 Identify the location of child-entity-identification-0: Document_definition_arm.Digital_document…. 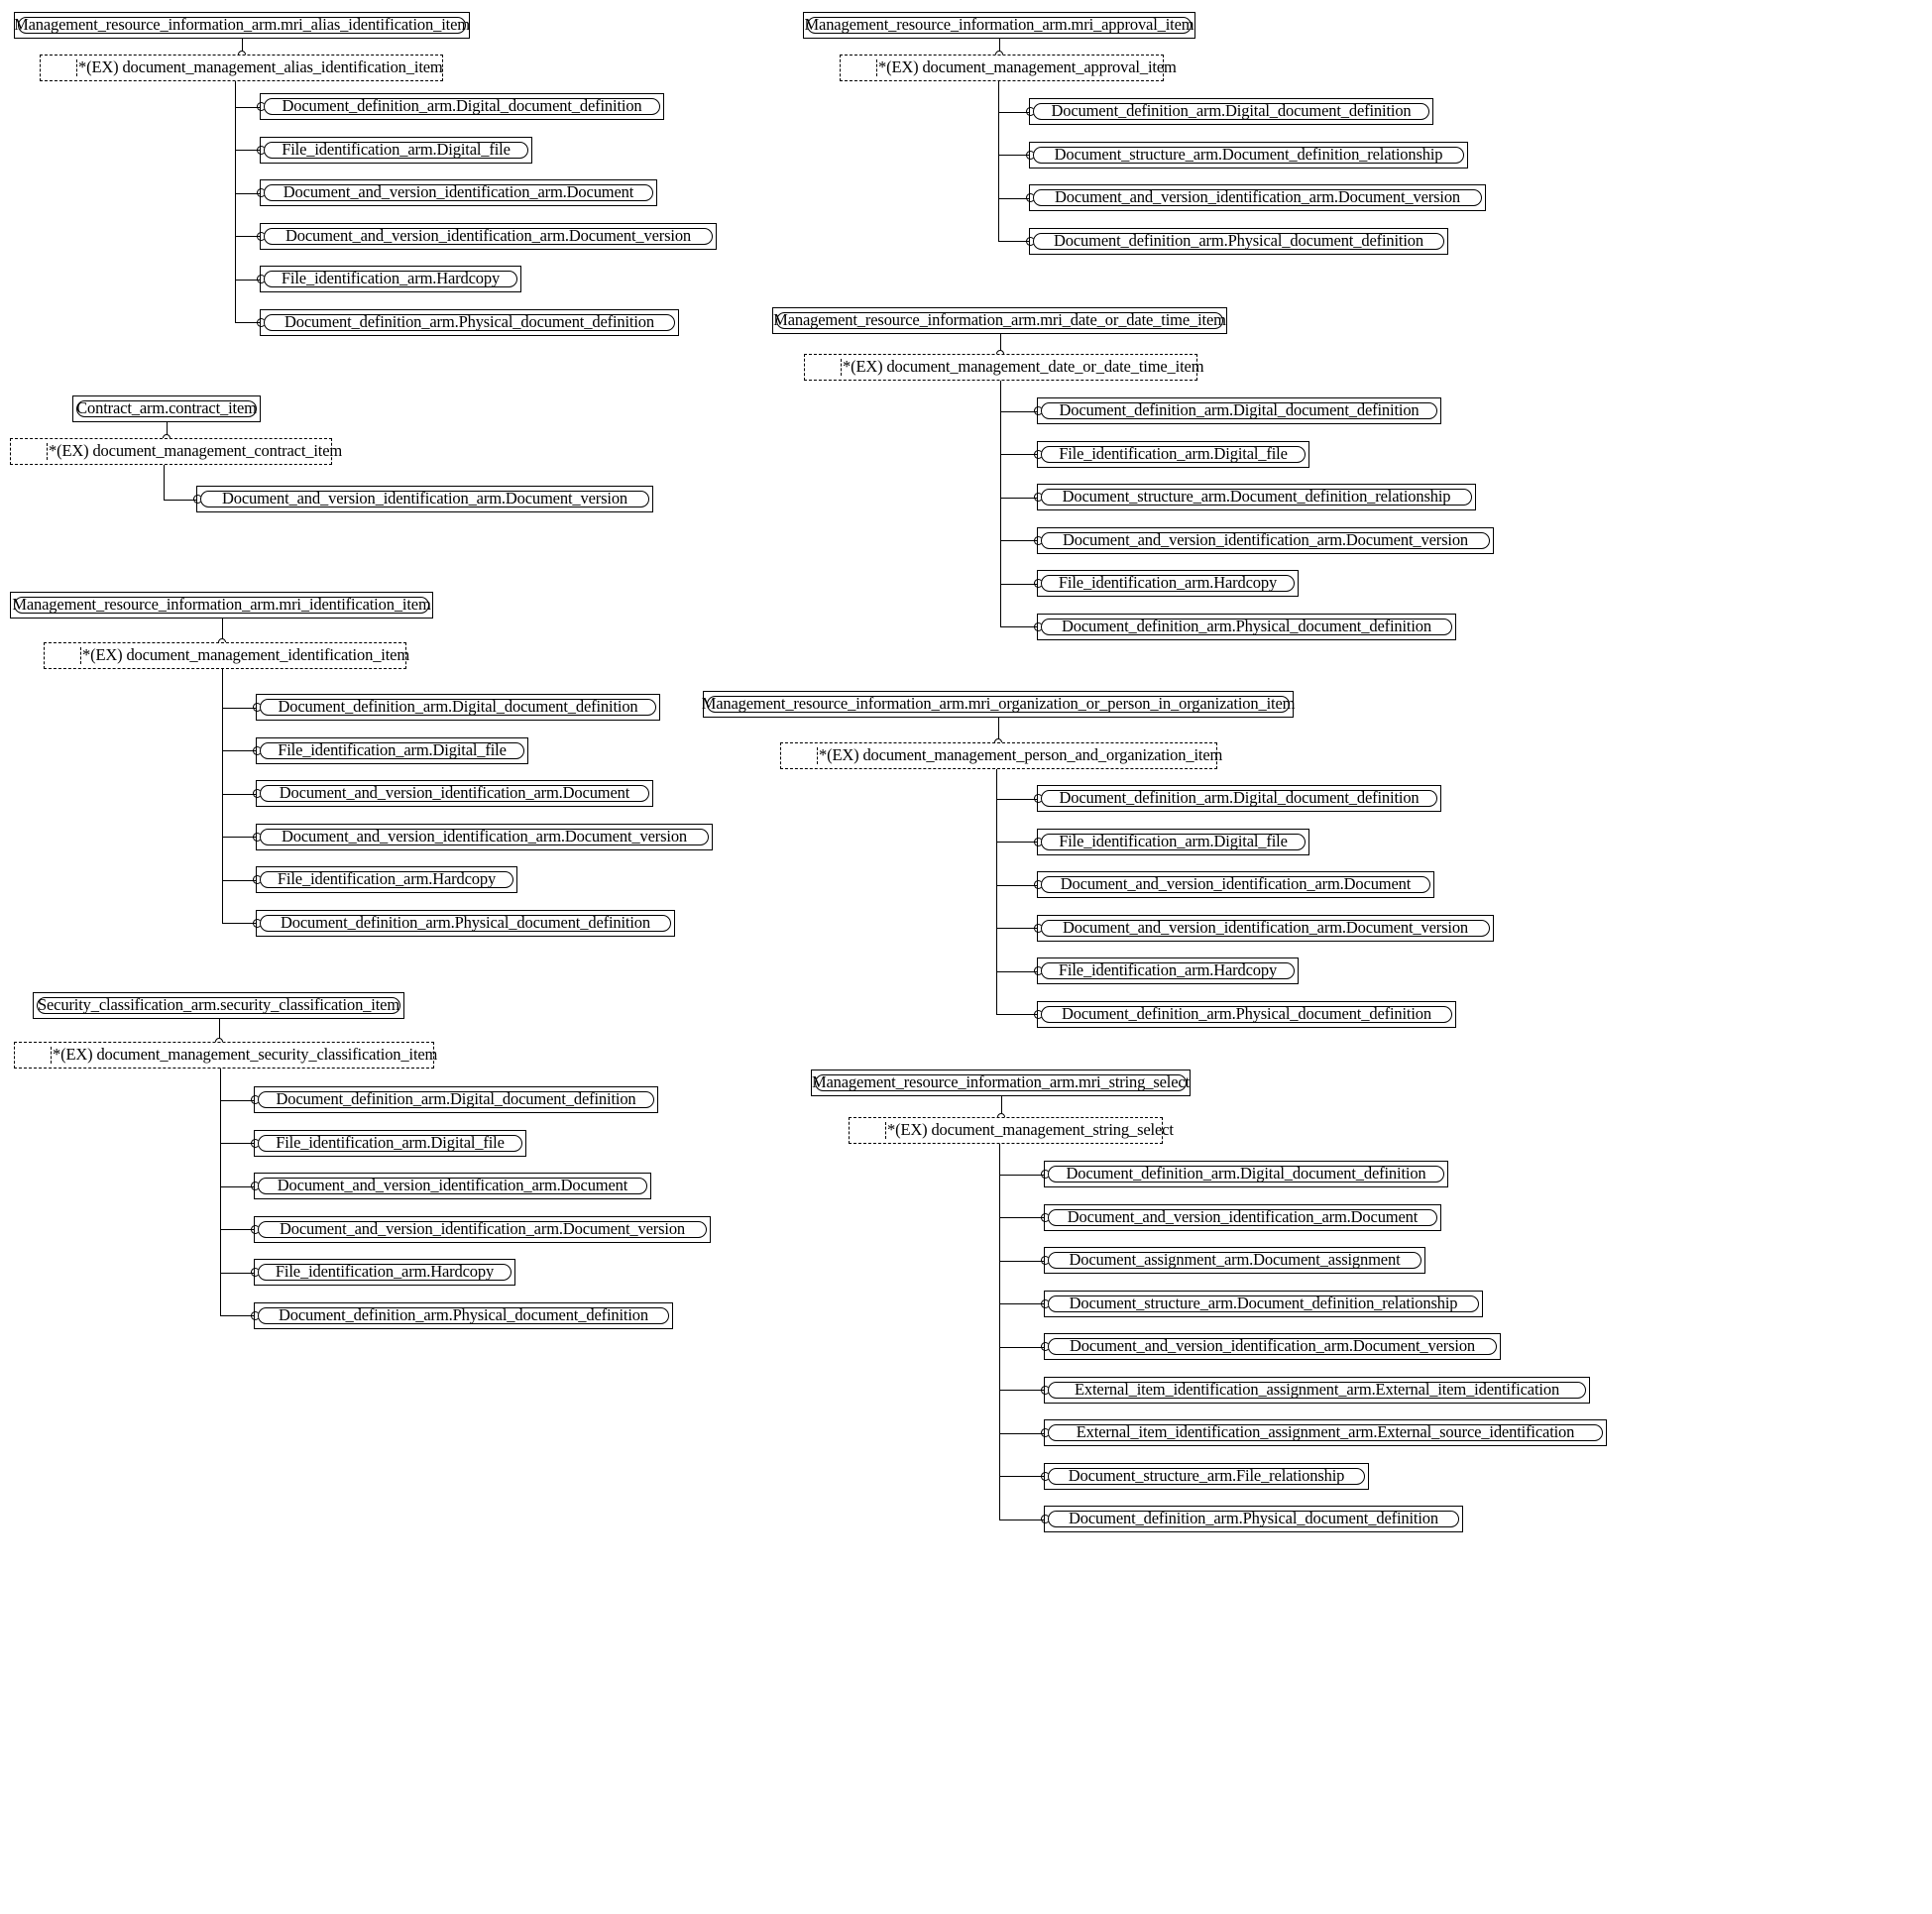
(458, 707).